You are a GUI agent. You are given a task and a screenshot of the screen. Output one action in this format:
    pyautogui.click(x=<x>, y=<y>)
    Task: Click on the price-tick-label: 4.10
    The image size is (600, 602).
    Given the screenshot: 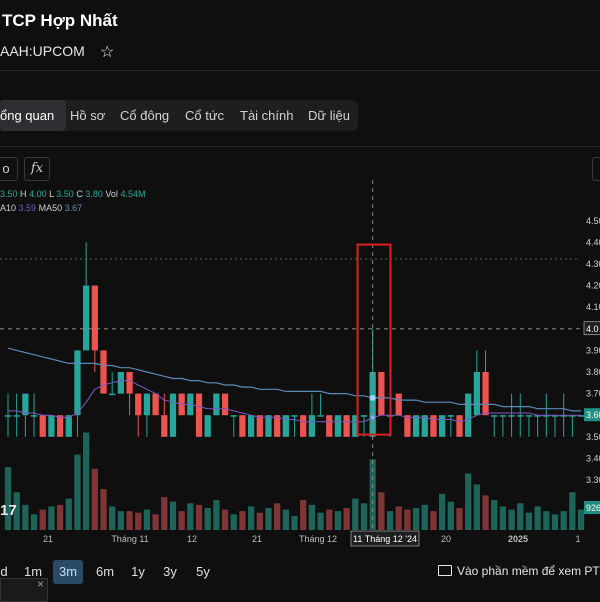 What is the action you would take?
    pyautogui.click(x=593, y=307)
    